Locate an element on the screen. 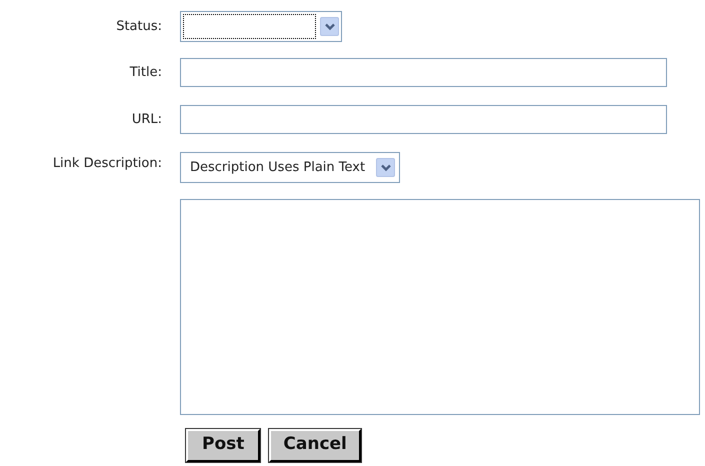 This screenshot has height=466, width=705. dropdown: Description Uses Plain Text is located at coordinates (290, 167).